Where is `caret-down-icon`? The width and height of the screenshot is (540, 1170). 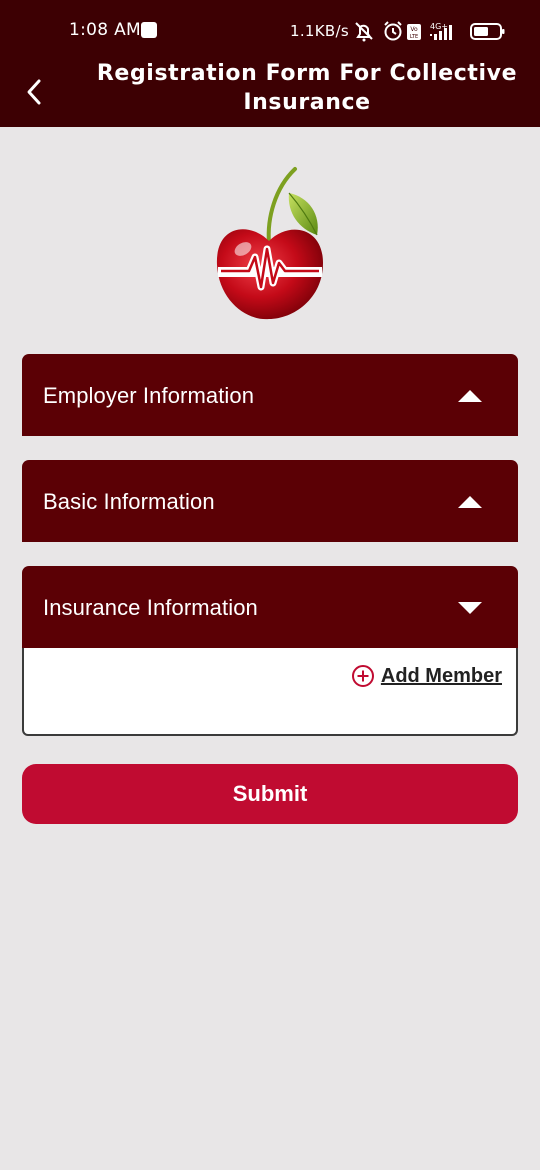
caret-down-icon is located at coordinates (470, 608).